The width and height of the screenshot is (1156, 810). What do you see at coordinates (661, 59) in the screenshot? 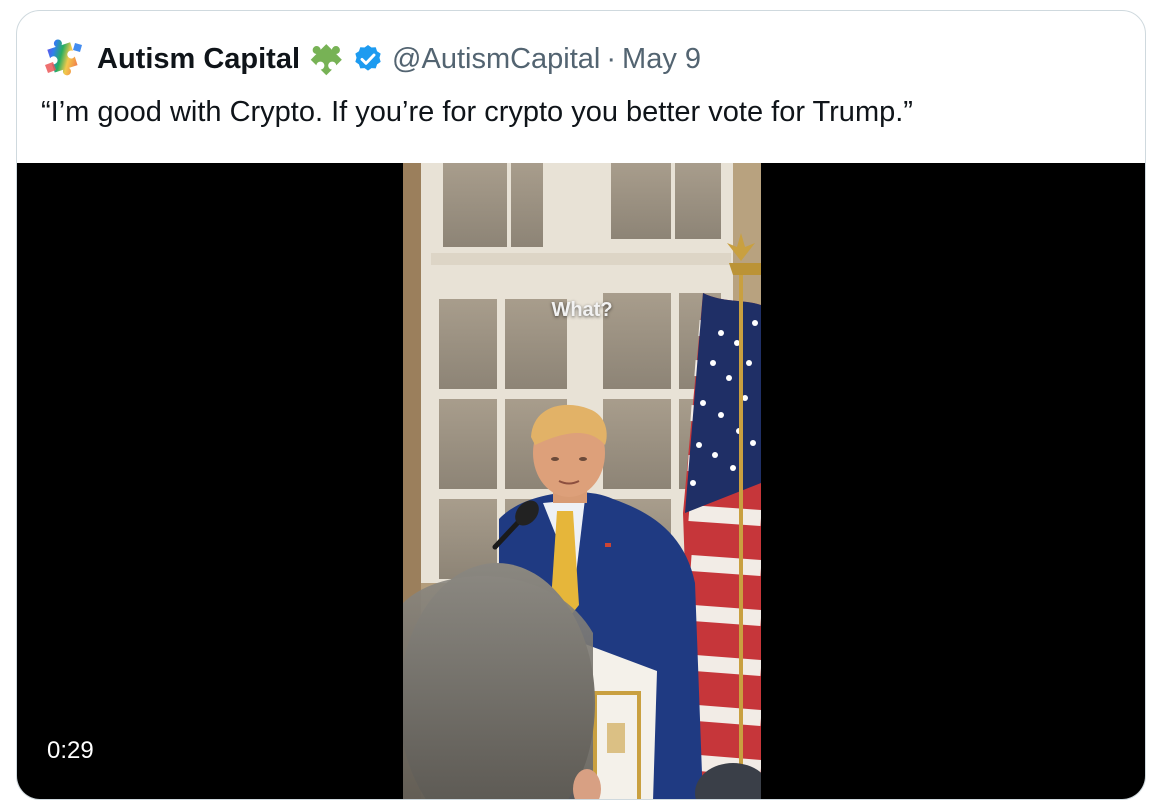
I see `tweet-date: May 9` at bounding box center [661, 59].